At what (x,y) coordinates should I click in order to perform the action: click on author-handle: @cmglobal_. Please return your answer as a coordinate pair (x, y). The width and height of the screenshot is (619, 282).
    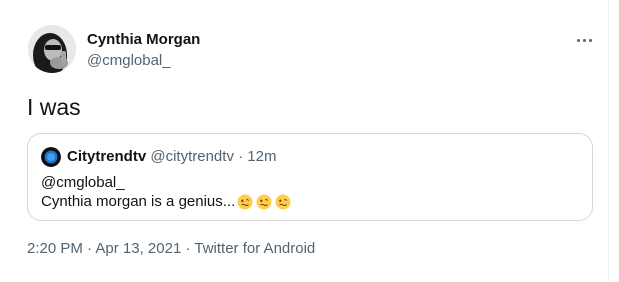
    Looking at the image, I should click on (129, 60).